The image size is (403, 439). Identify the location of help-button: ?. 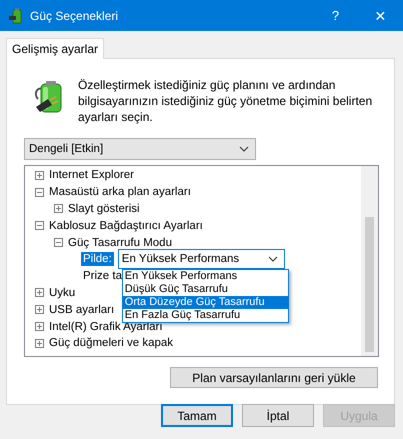
(335, 15).